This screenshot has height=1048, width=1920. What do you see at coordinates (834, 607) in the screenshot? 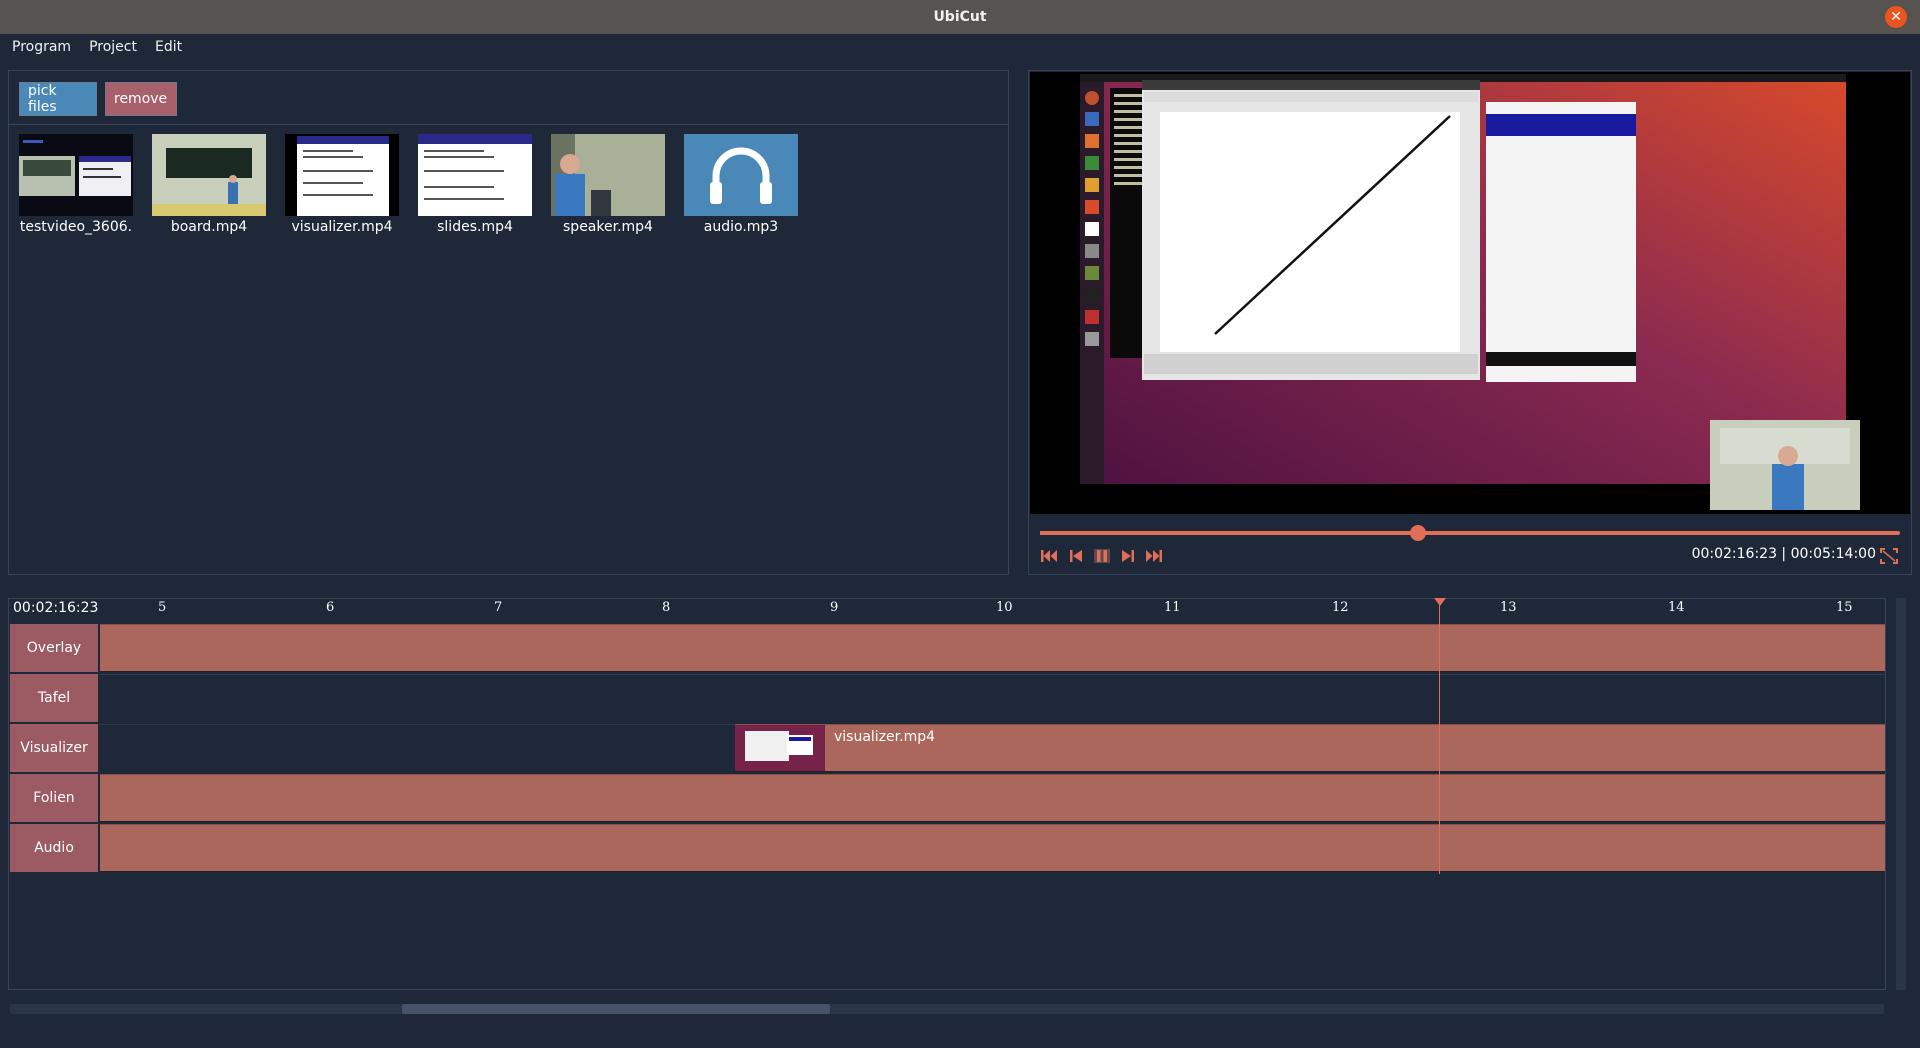
I see `timeline-tick: 9` at bounding box center [834, 607].